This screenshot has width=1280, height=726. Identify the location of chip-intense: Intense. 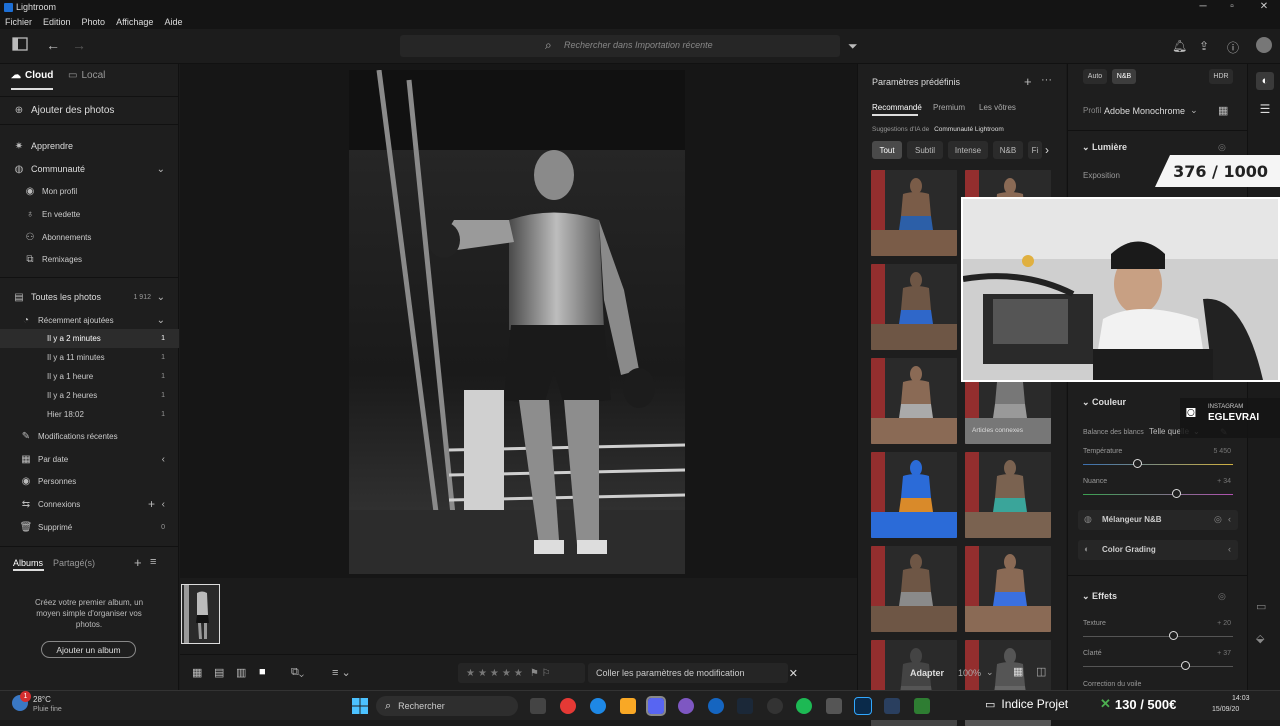
(968, 150).